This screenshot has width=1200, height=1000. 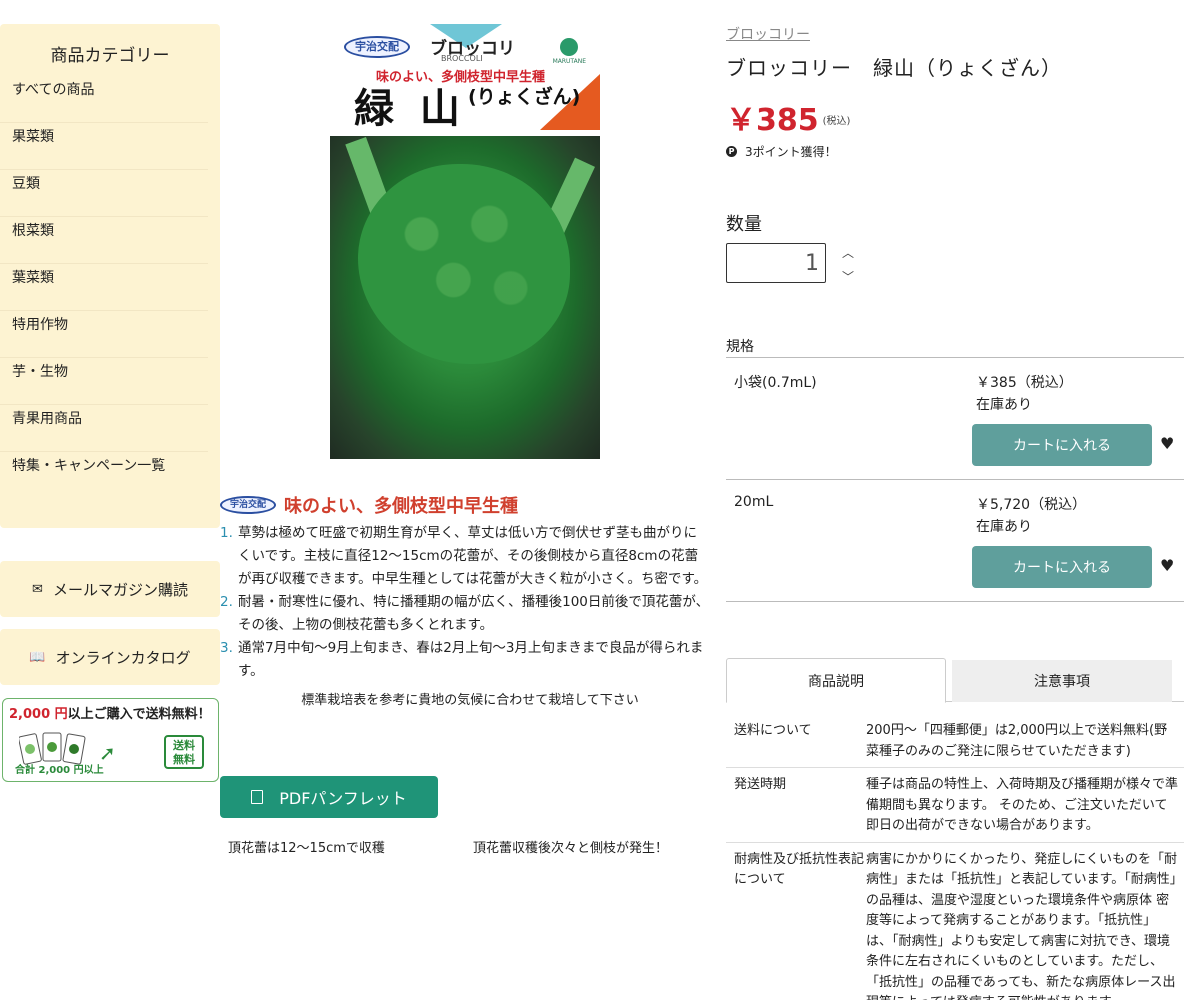 I want to click on pdf-pamphlet-label: PDFパンフレット, so click(x=343, y=798).